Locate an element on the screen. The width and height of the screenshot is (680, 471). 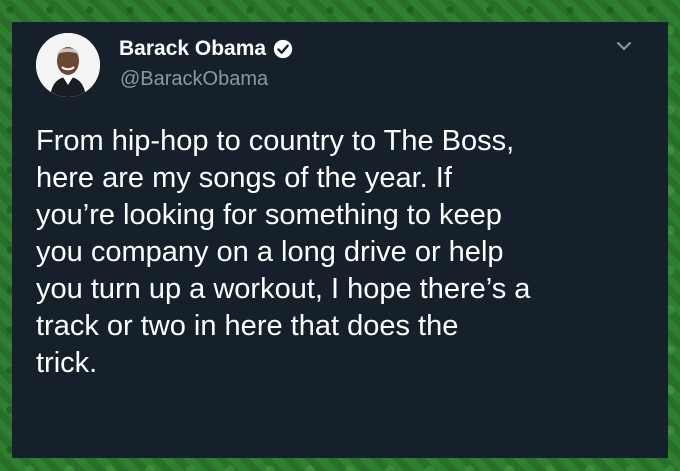
author-handle: @BarackObama is located at coordinates (194, 79).